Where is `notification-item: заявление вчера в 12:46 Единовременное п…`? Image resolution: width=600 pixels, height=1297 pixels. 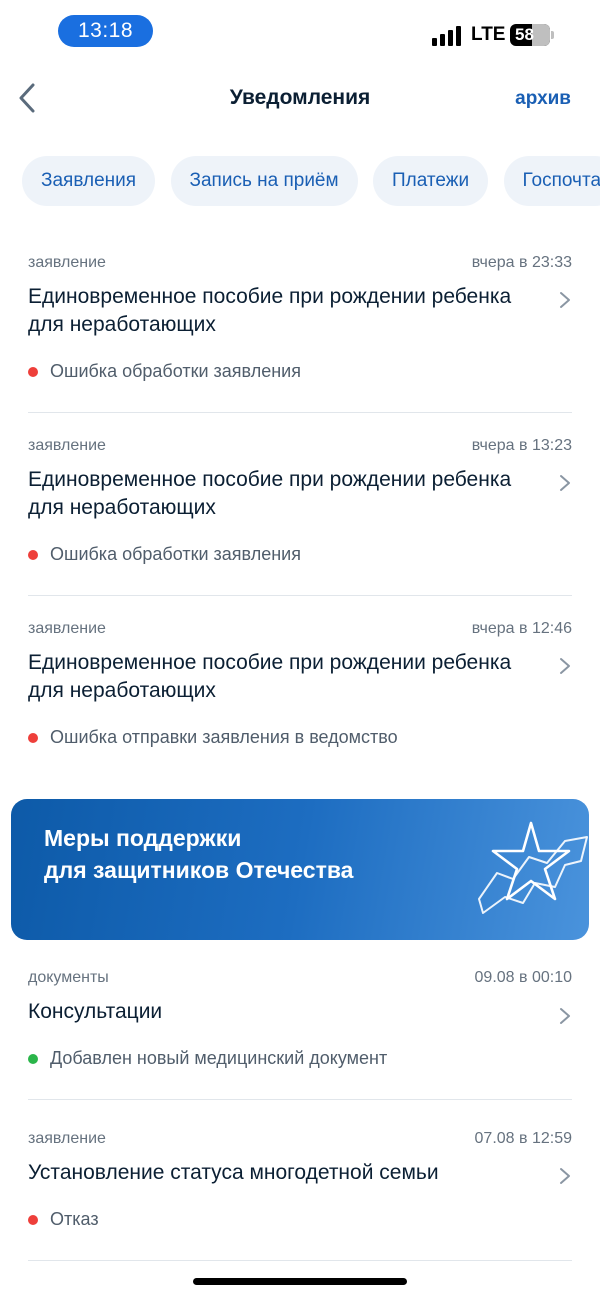 notification-item: заявление вчера в 12:46 Единовременное п… is located at coordinates (300, 687).